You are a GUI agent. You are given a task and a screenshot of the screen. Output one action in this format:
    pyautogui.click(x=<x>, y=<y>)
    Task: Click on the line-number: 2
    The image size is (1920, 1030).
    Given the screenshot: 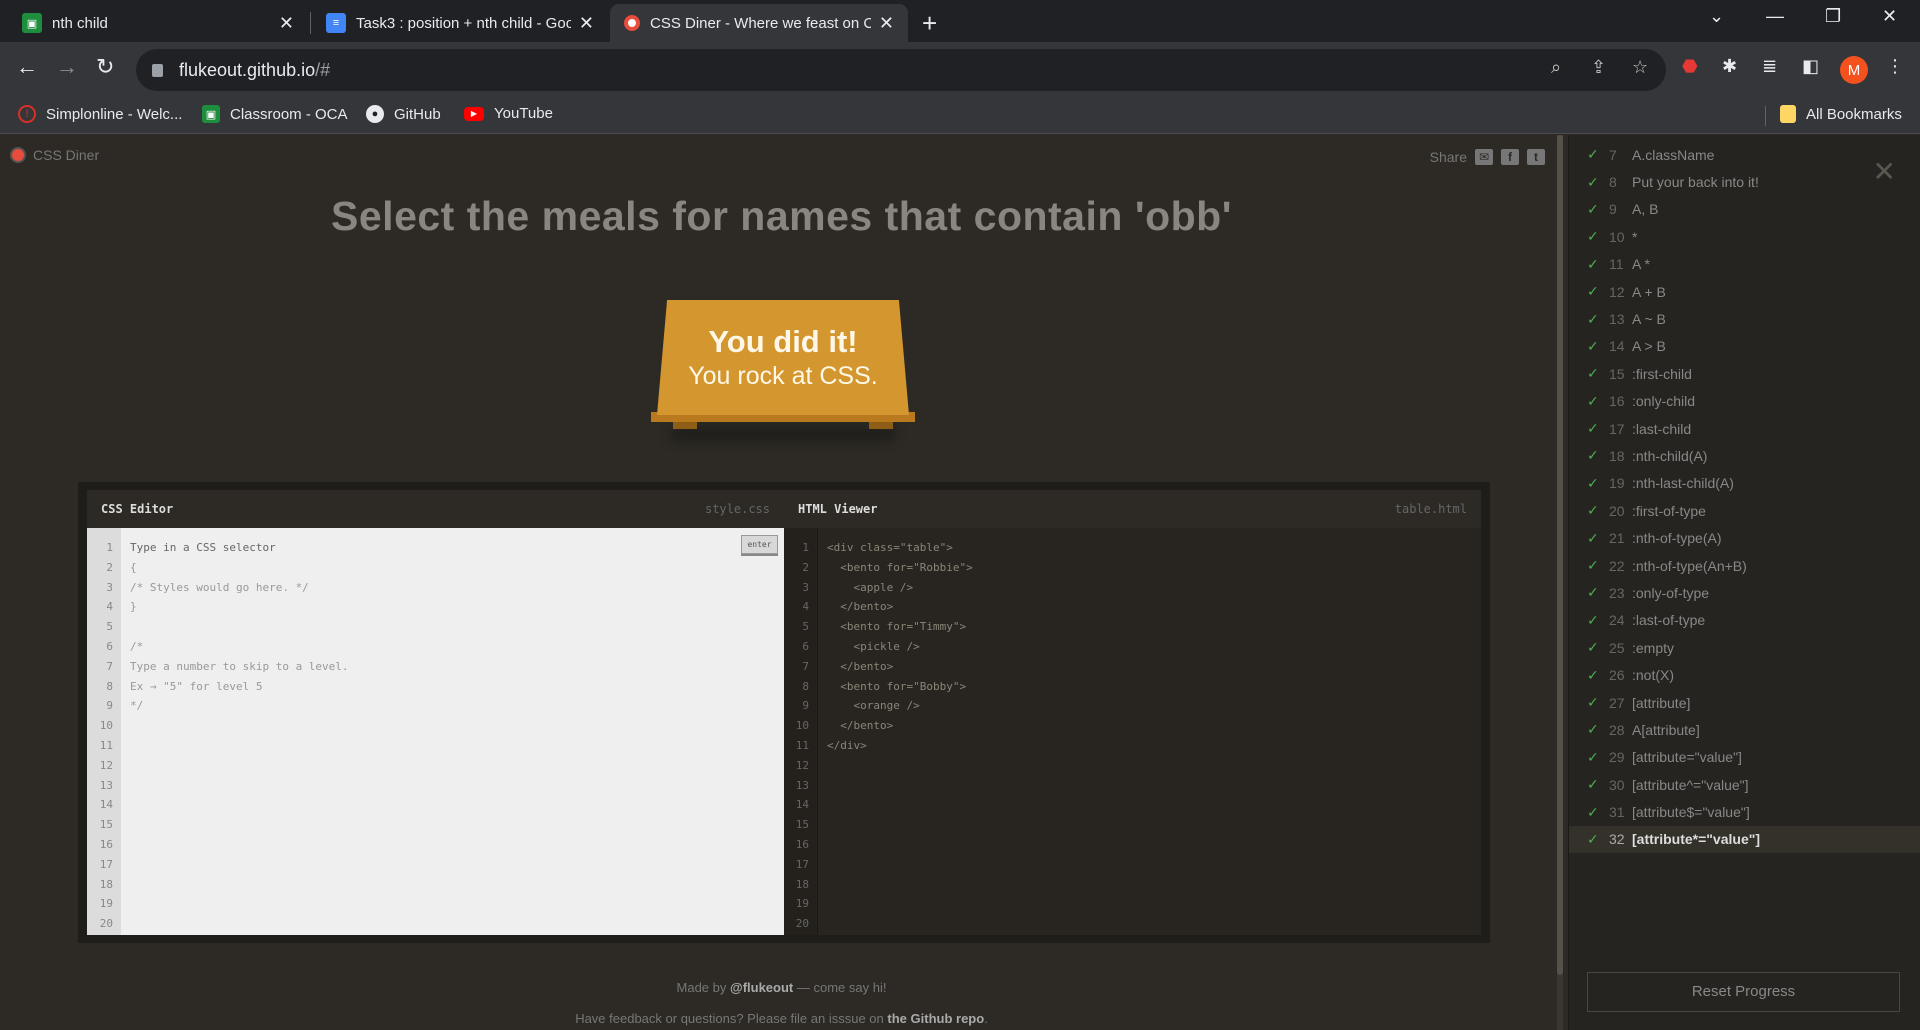 What is the action you would take?
    pyautogui.click(x=805, y=567)
    